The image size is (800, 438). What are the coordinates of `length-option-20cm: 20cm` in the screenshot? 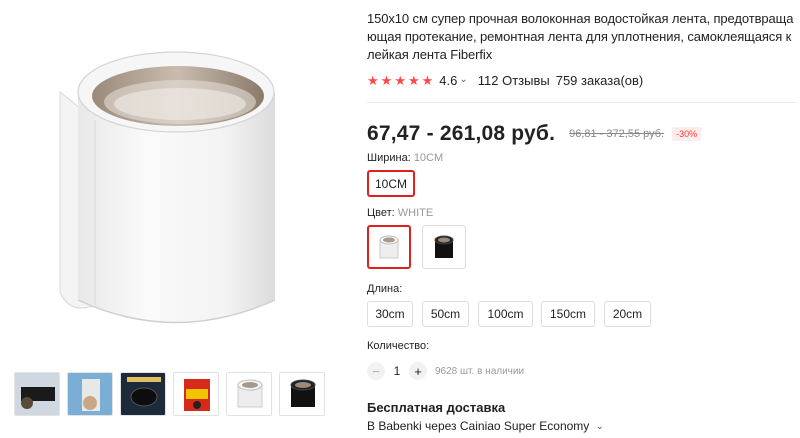 It's located at (627, 314).